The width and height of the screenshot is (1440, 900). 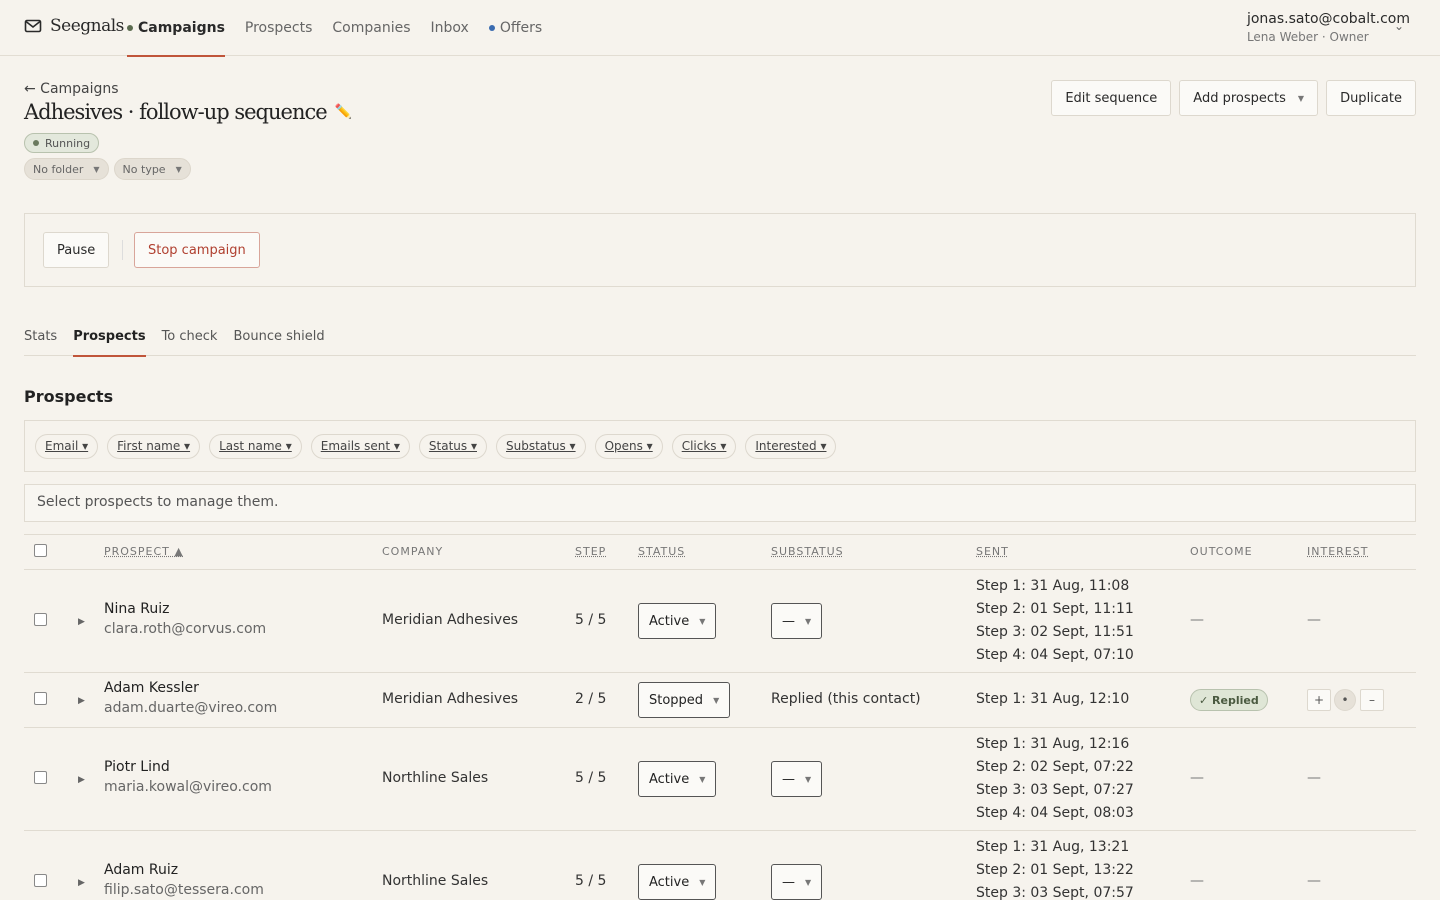 What do you see at coordinates (144, 551) in the screenshot?
I see `col-prospect: PROSPECT ▲` at bounding box center [144, 551].